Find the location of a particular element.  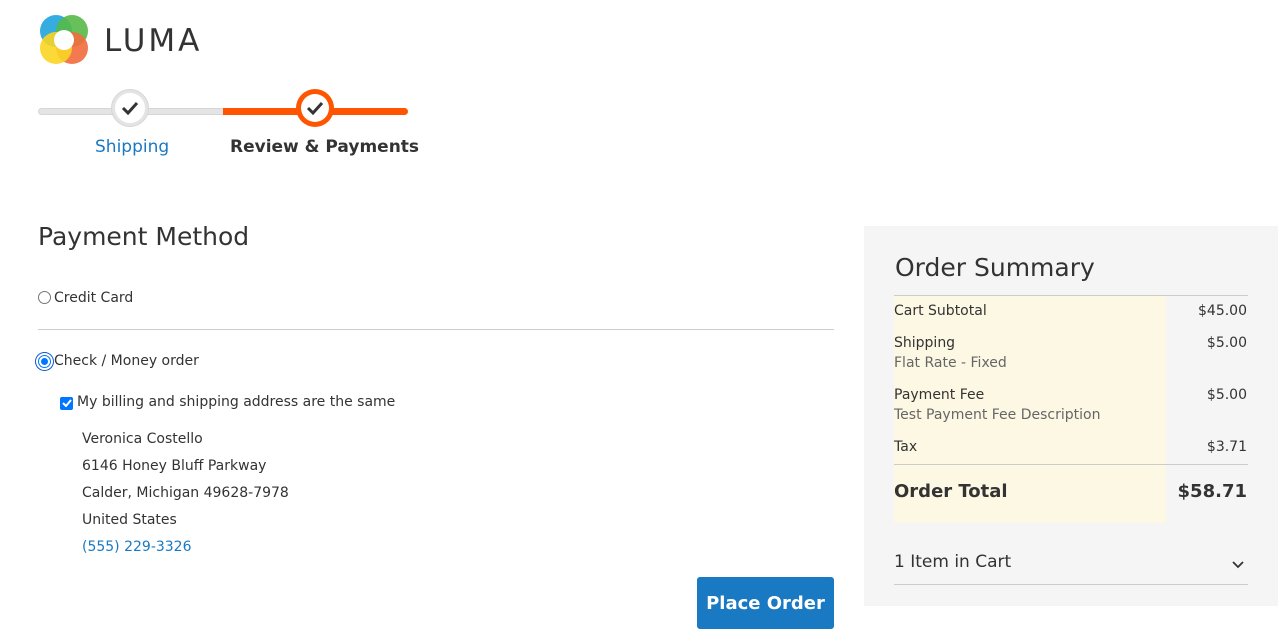

address-city-line: Calder, Michigan 49628-7978 is located at coordinates (185, 493).